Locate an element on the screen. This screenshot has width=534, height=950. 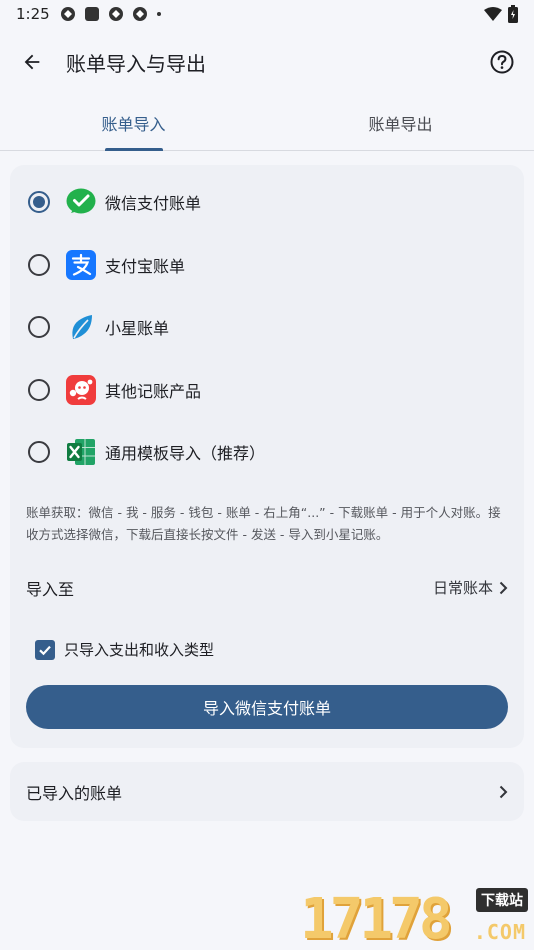
source-label: 支付宝账单 is located at coordinates (145, 266).